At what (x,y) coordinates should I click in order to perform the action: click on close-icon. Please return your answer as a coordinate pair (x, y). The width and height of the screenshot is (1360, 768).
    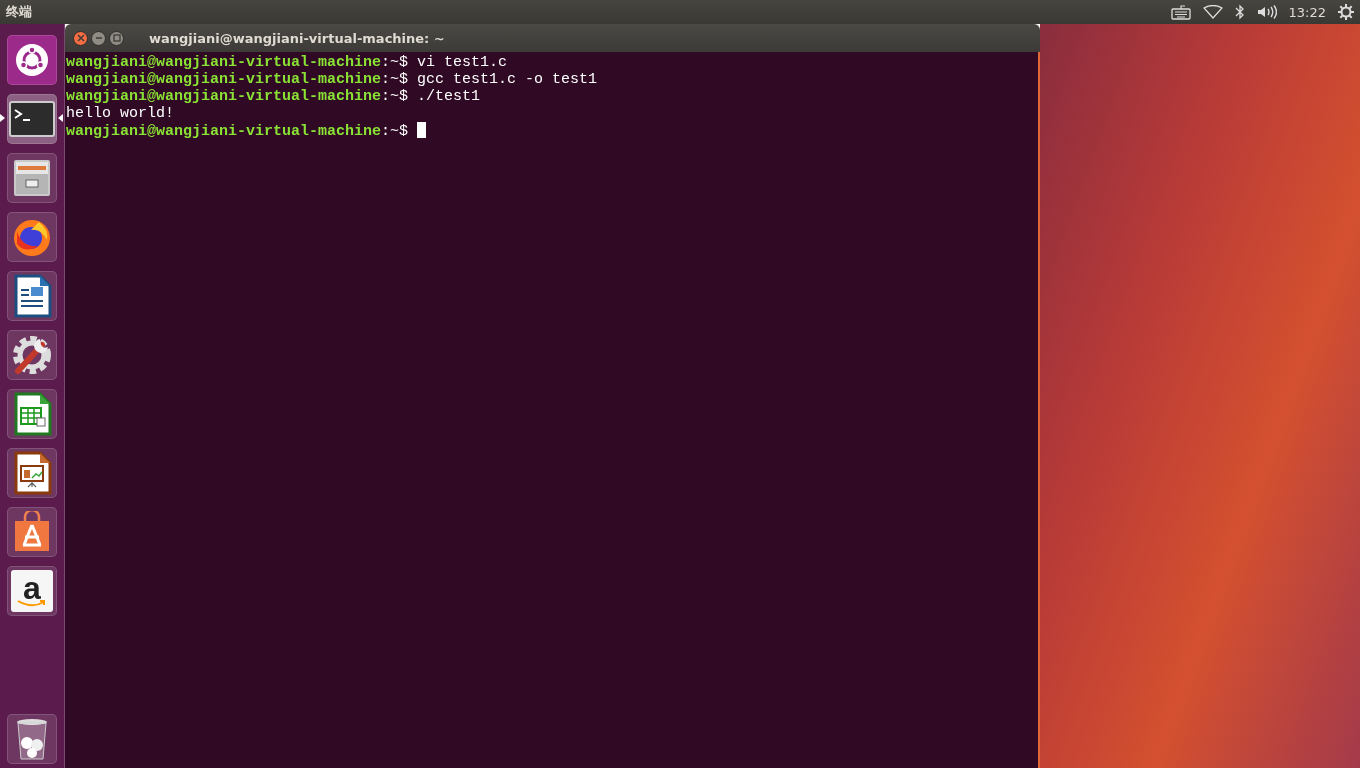
    Looking at the image, I should click on (80, 38).